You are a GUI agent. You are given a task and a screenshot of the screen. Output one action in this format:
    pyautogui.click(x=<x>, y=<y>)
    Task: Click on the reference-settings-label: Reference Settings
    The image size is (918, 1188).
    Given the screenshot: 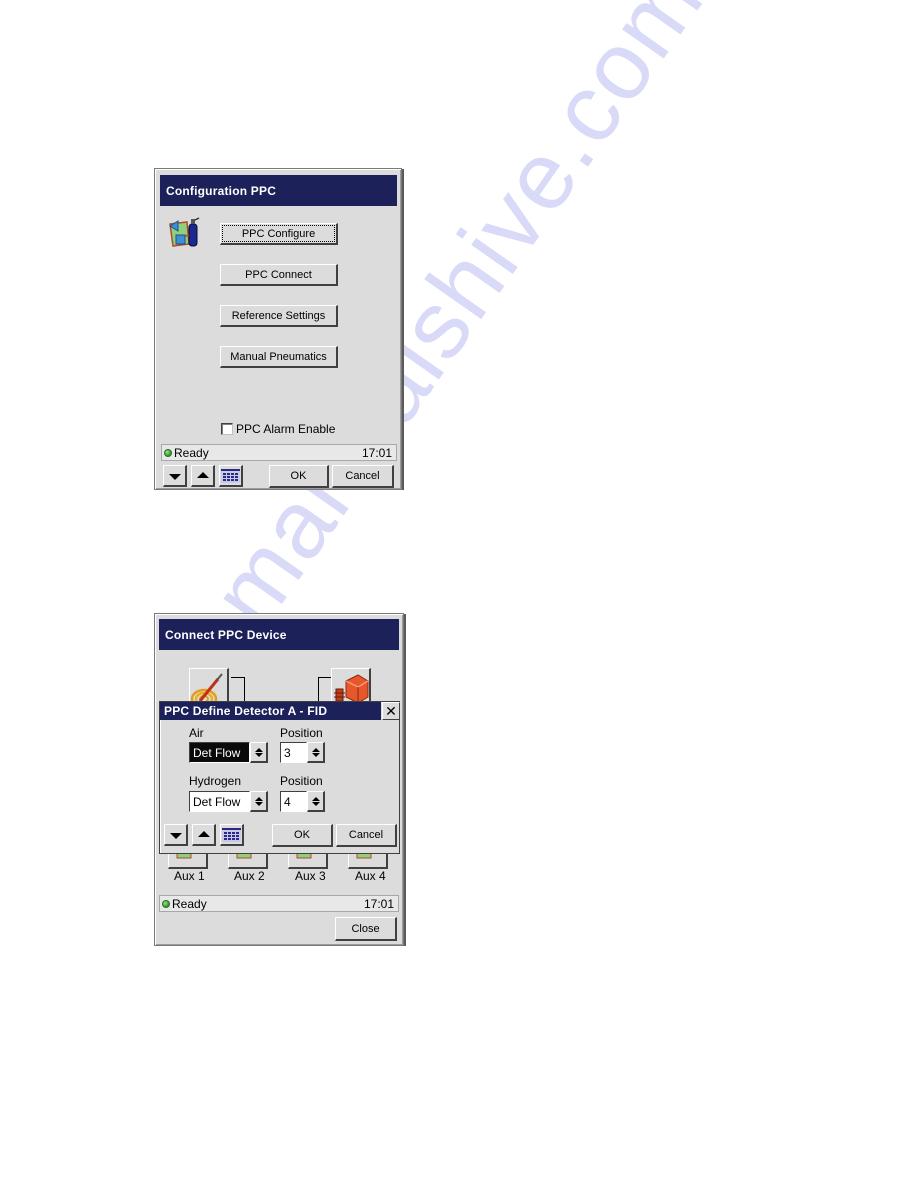 What is the action you would take?
    pyautogui.click(x=278, y=315)
    